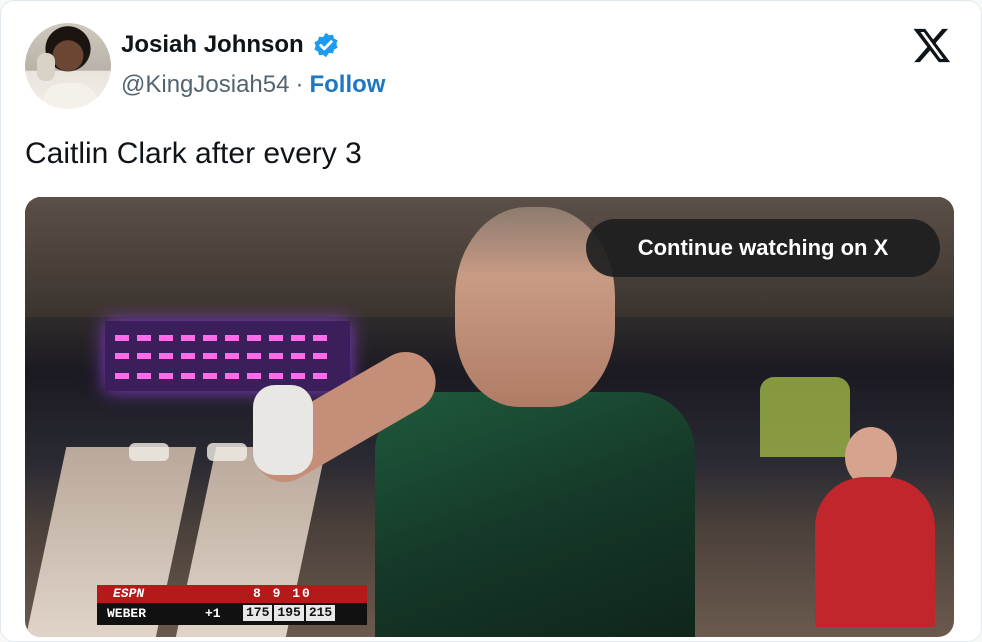 The width and height of the screenshot is (982, 642). I want to click on background-spectators, so click(805, 417).